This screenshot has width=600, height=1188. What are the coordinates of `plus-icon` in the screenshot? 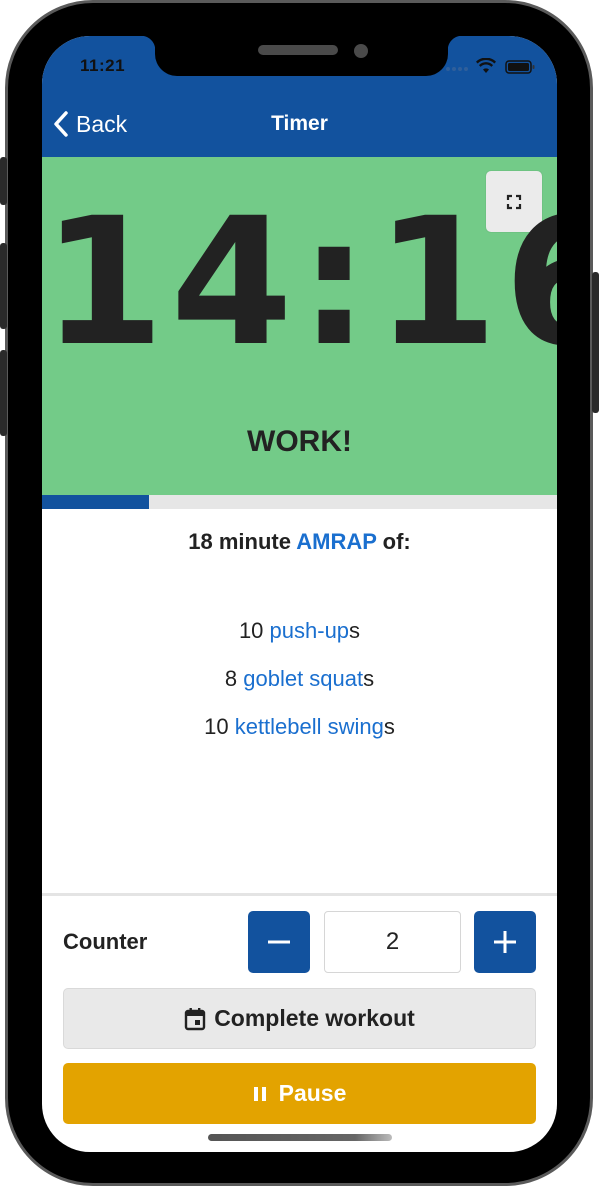 It's located at (505, 942).